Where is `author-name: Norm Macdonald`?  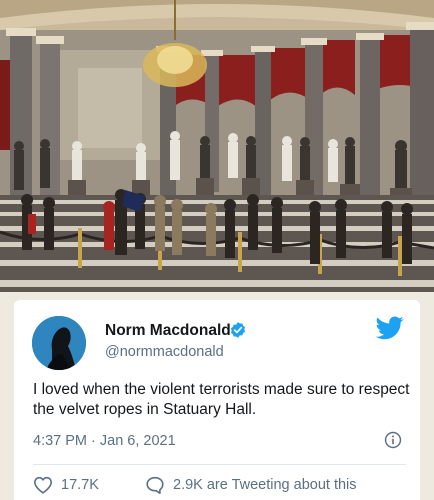 author-name: Norm Macdonald is located at coordinates (168, 331).